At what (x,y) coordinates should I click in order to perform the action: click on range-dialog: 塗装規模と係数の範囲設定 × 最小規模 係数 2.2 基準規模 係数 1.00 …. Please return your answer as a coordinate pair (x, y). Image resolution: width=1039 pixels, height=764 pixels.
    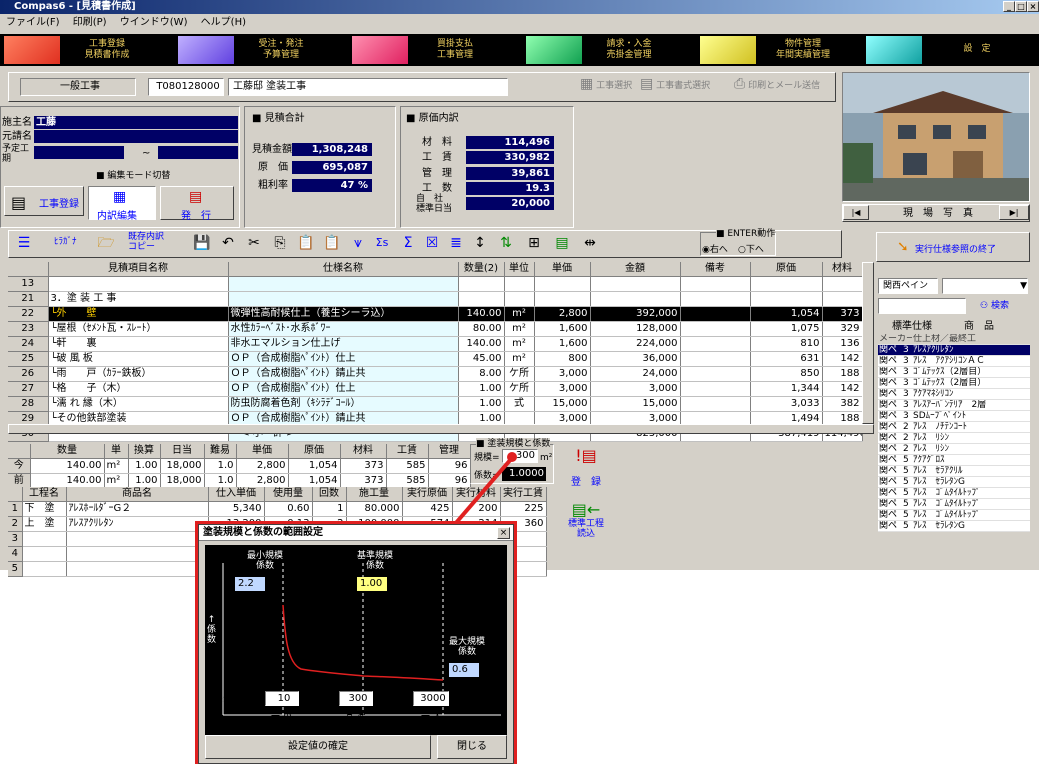
    Looking at the image, I should click on (356, 642).